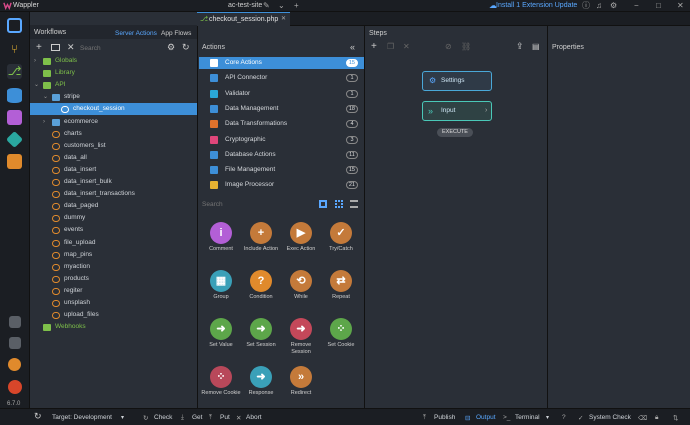  What do you see at coordinates (281, 109) in the screenshot?
I see `action-category: Data Management 18` at bounding box center [281, 109].